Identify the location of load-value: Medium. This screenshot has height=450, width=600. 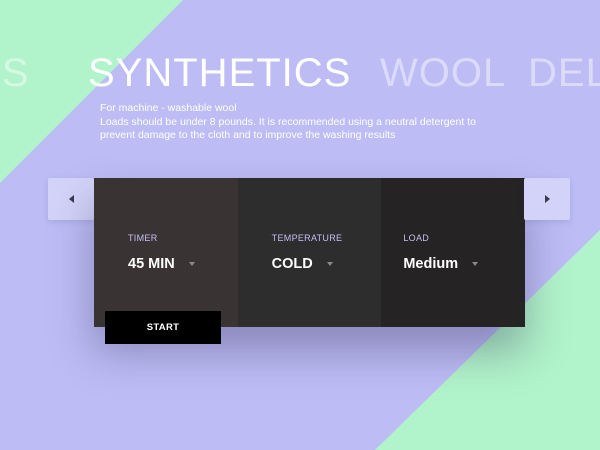
(431, 264).